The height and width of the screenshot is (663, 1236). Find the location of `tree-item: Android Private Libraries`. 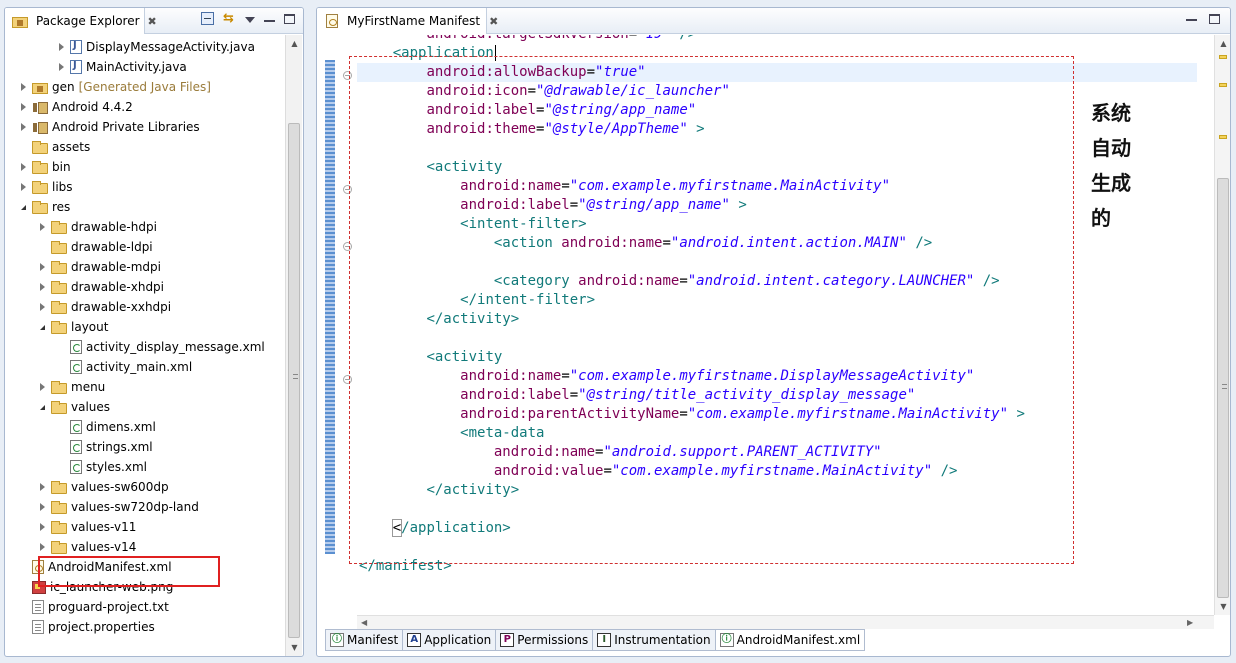

tree-item: Android Private Libraries is located at coordinates (108, 127).